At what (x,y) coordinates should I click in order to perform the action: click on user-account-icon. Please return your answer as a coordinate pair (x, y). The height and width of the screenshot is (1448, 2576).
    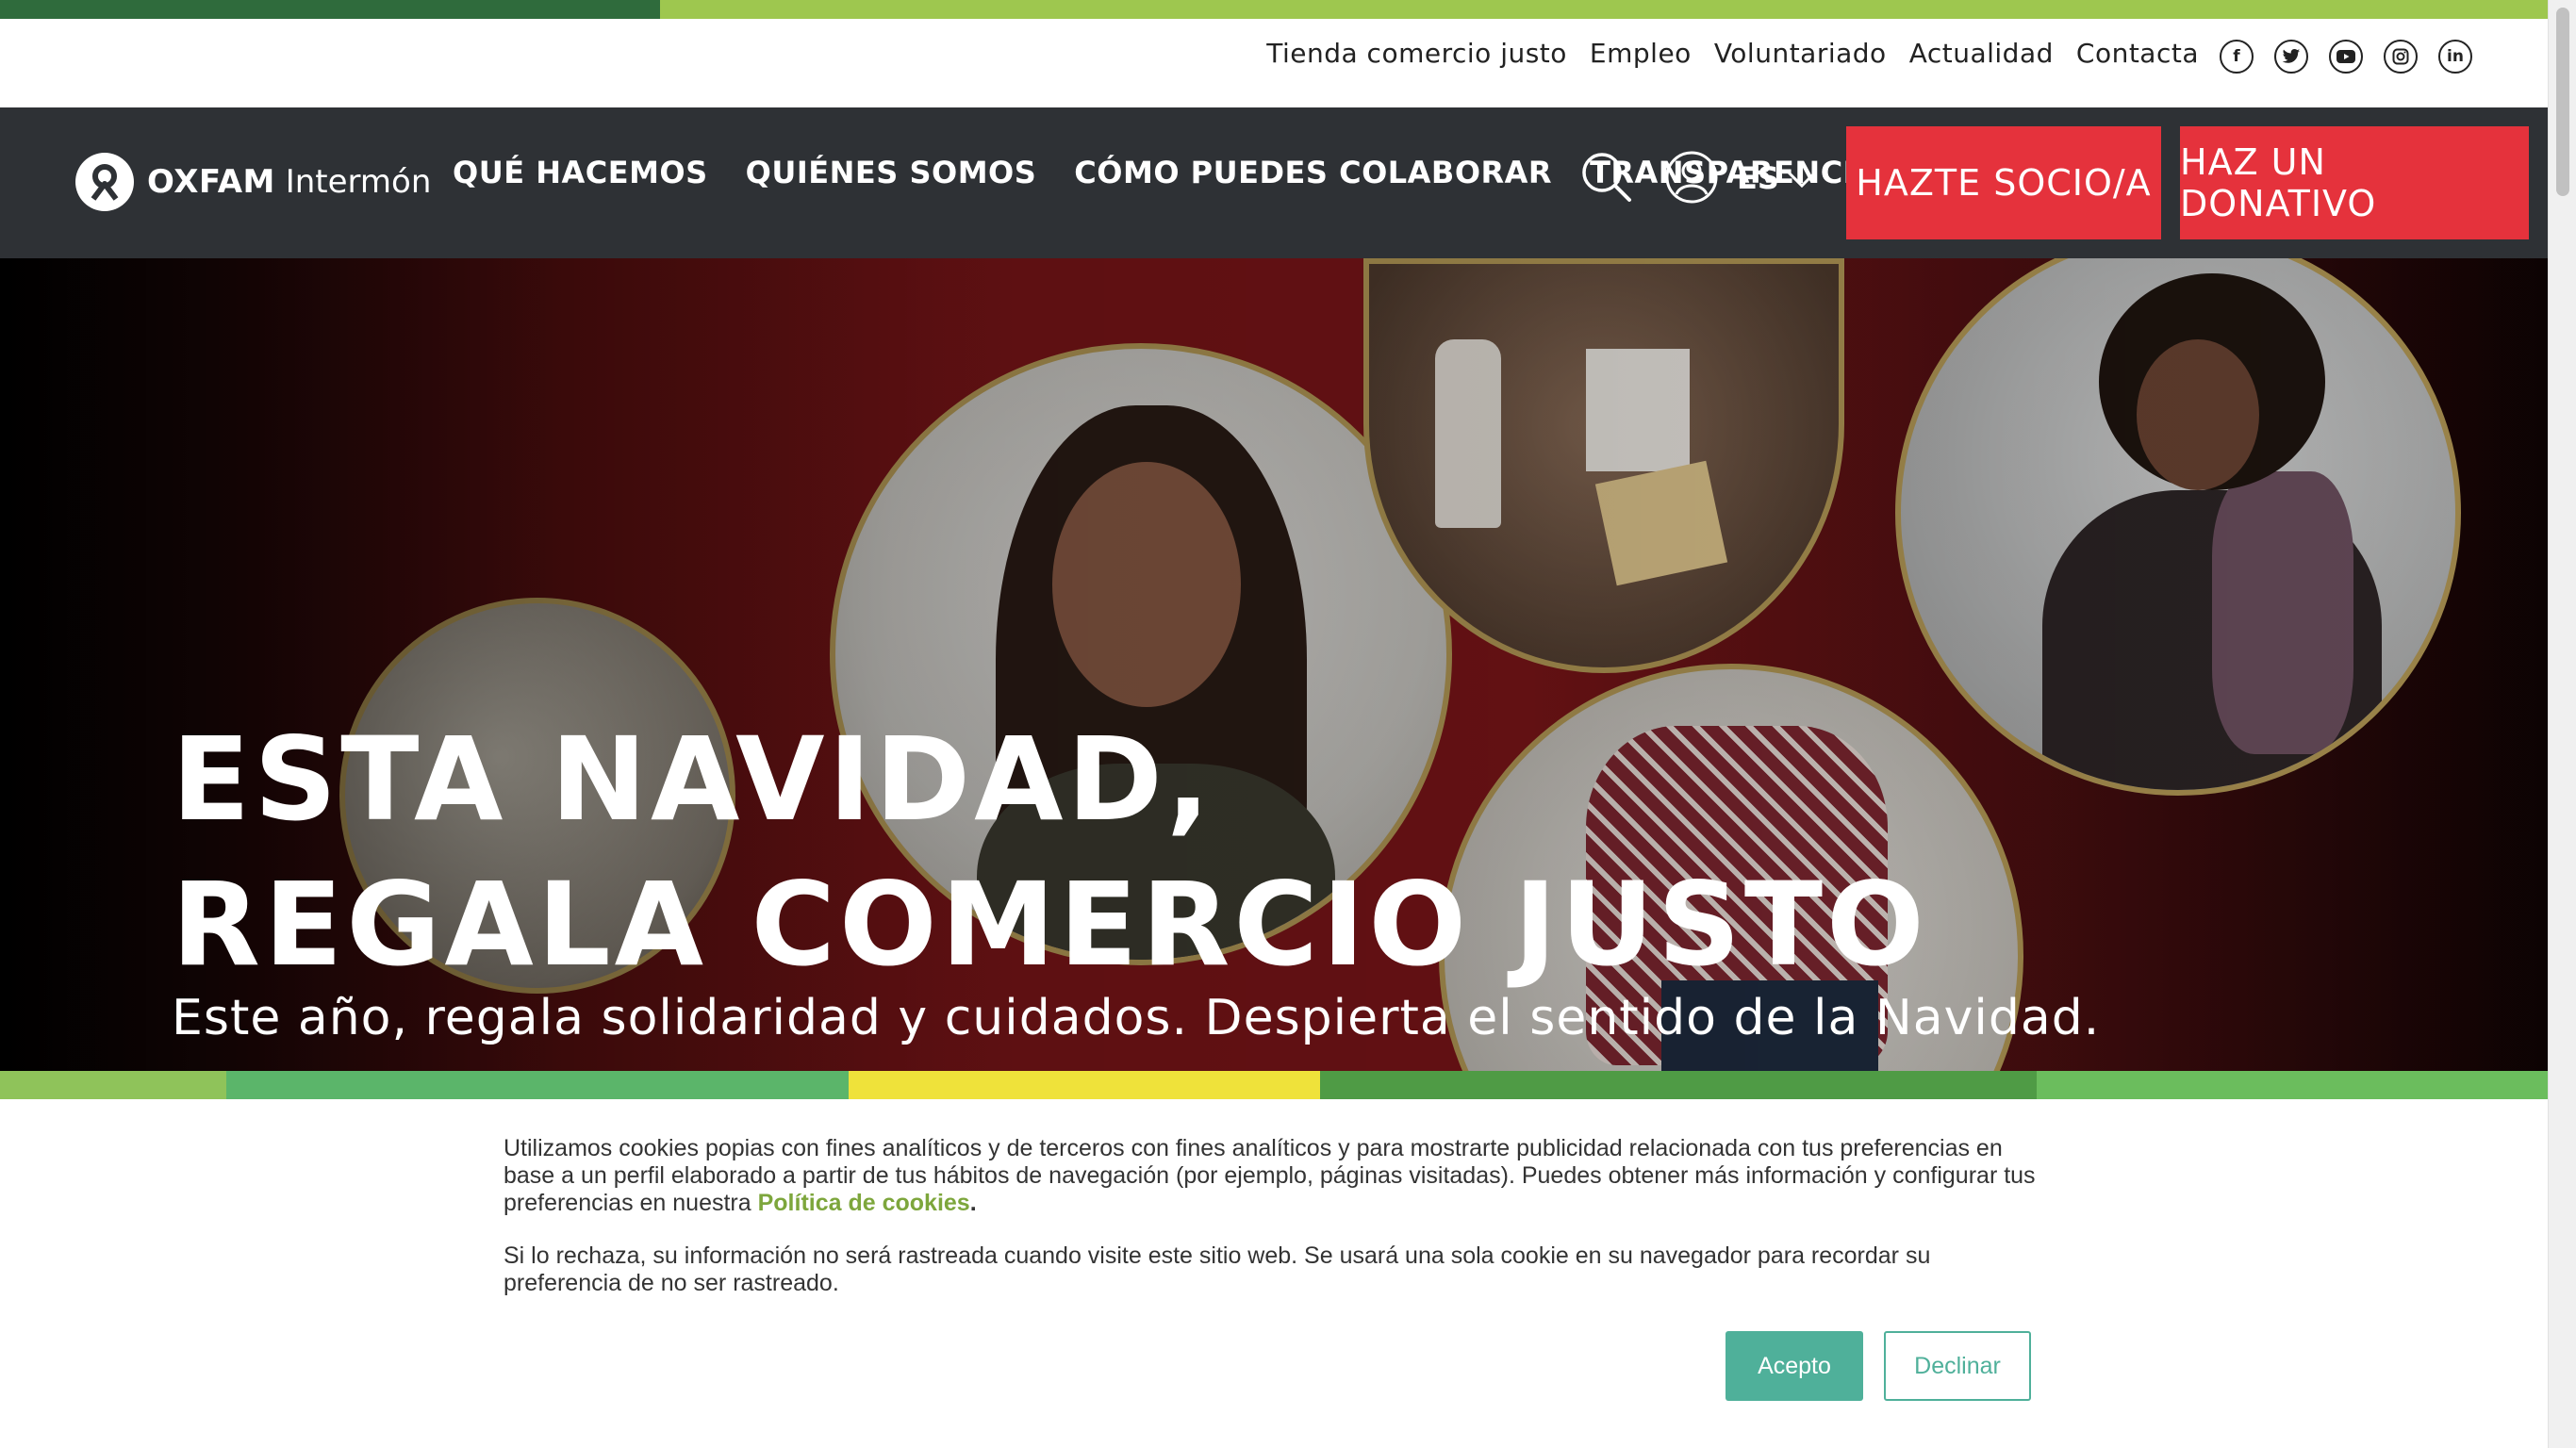
    Looking at the image, I should click on (1691, 179).